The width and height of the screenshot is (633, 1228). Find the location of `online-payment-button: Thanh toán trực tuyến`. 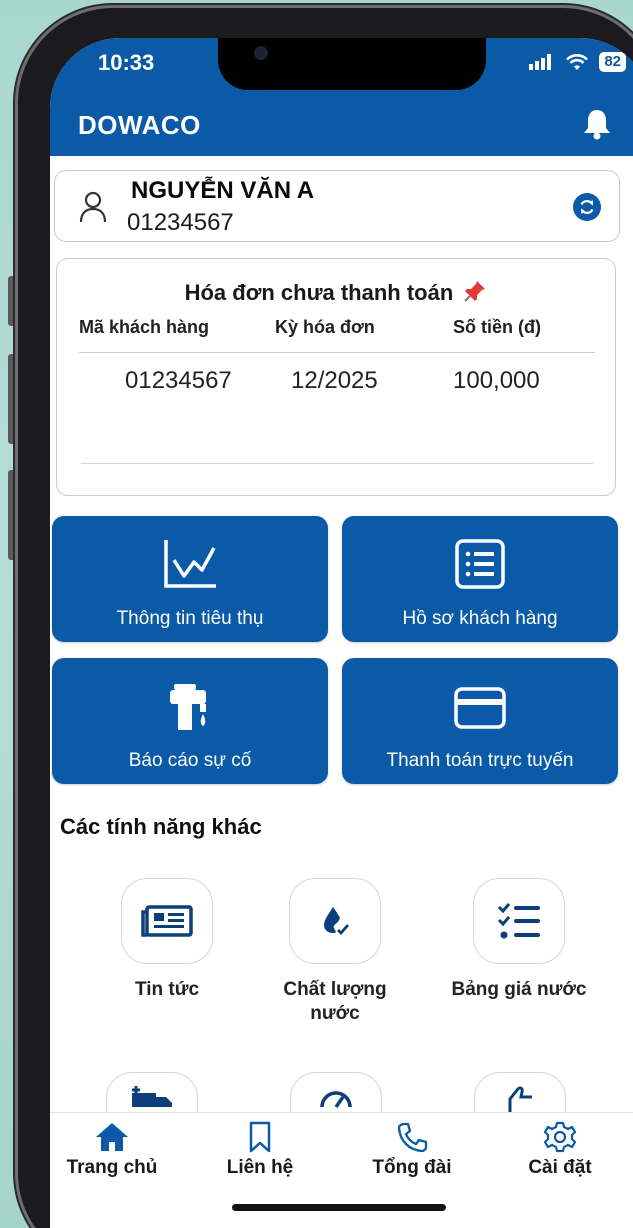

online-payment-button: Thanh toán trực tuyến is located at coordinates (480, 721).